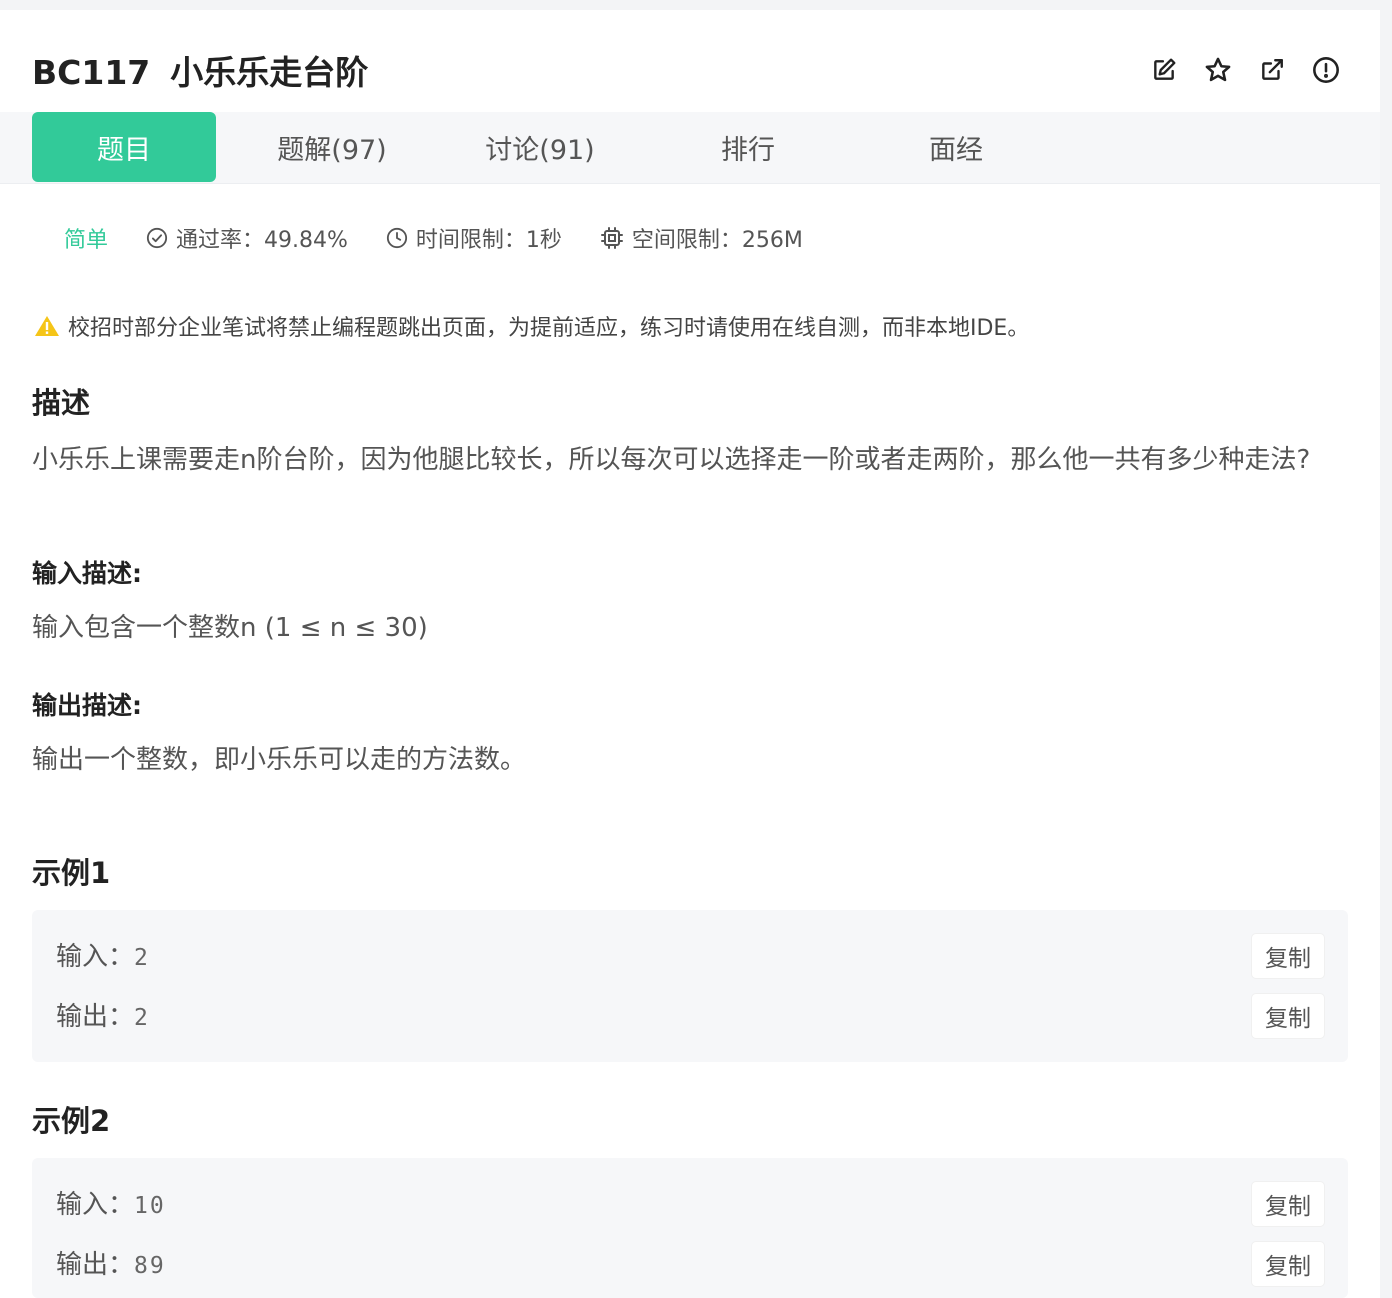 The image size is (1392, 1298). I want to click on example-2-output: 输出：89, so click(111, 1262).